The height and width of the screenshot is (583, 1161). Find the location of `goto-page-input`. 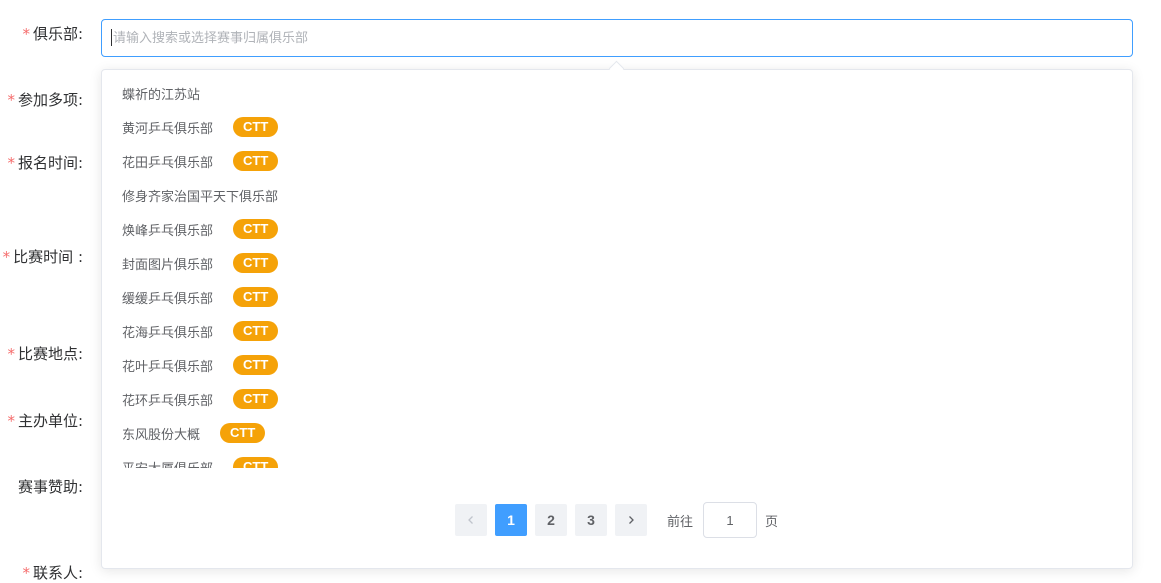

goto-page-input is located at coordinates (730, 520).